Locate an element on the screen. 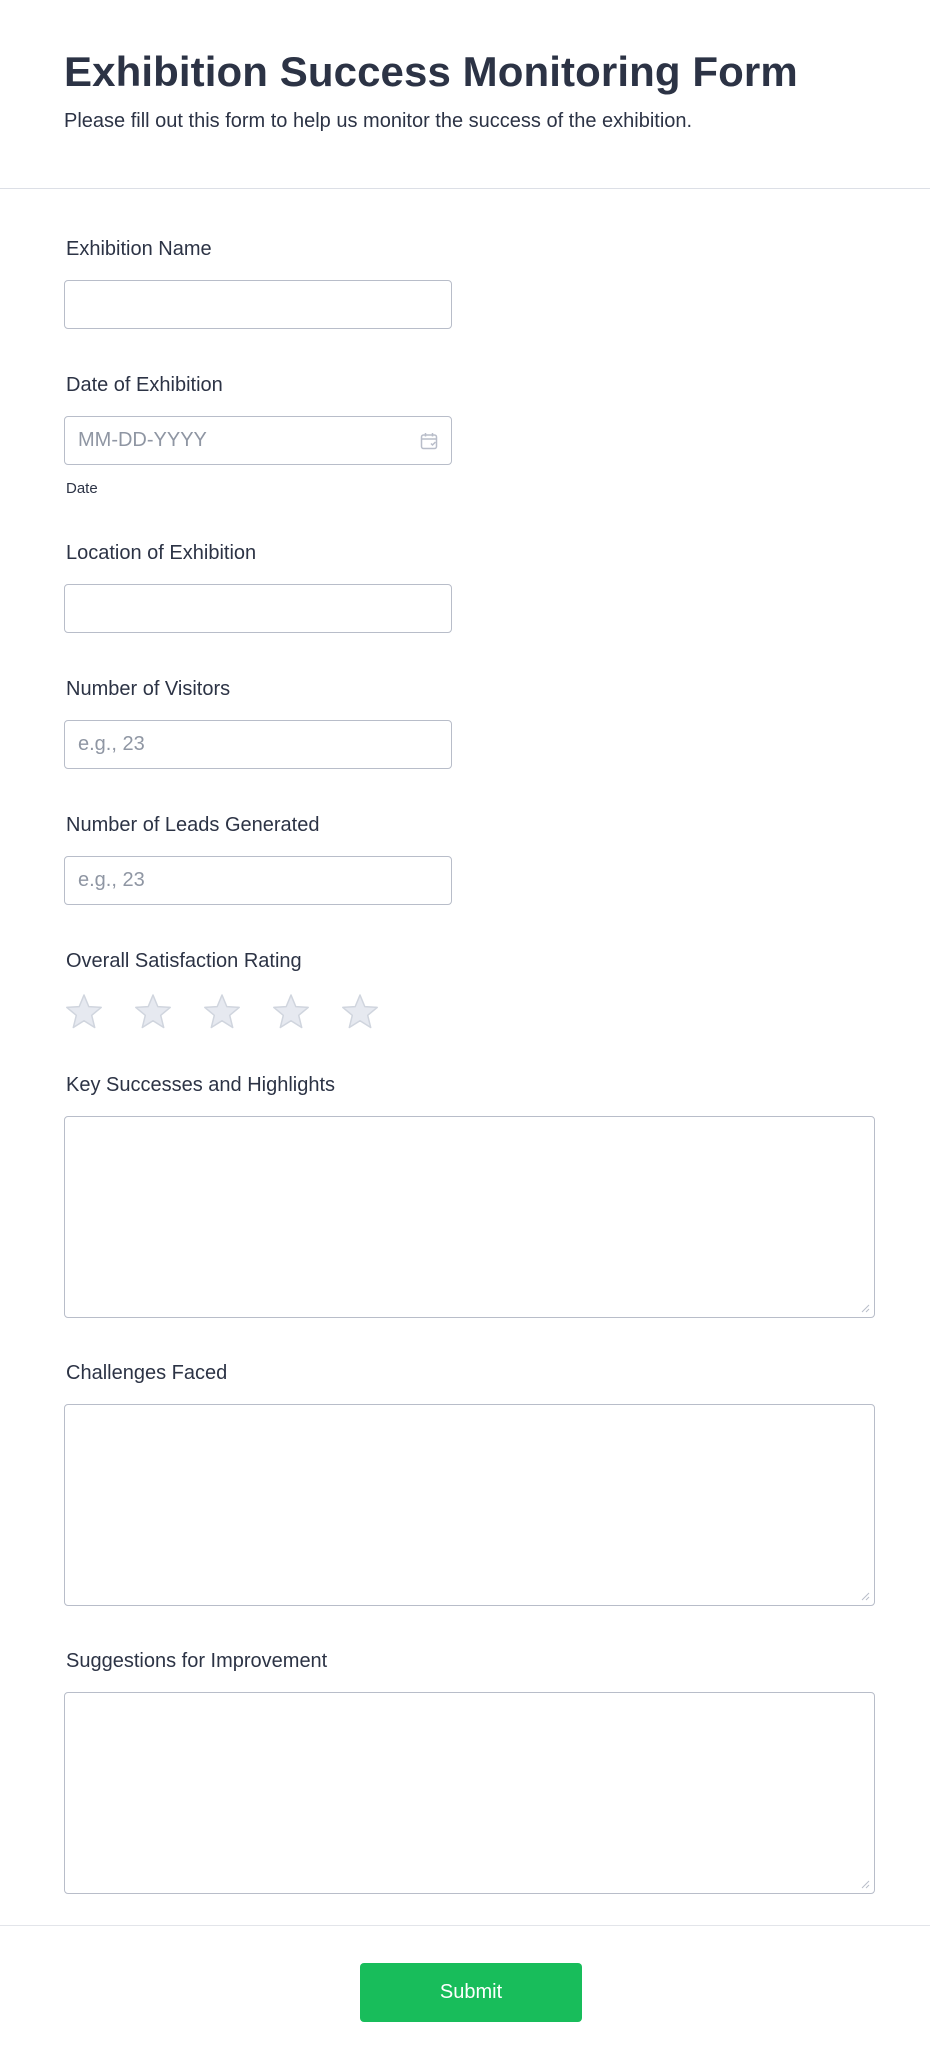 This screenshot has height=2071, width=930. exhibition-name-input is located at coordinates (258, 304).